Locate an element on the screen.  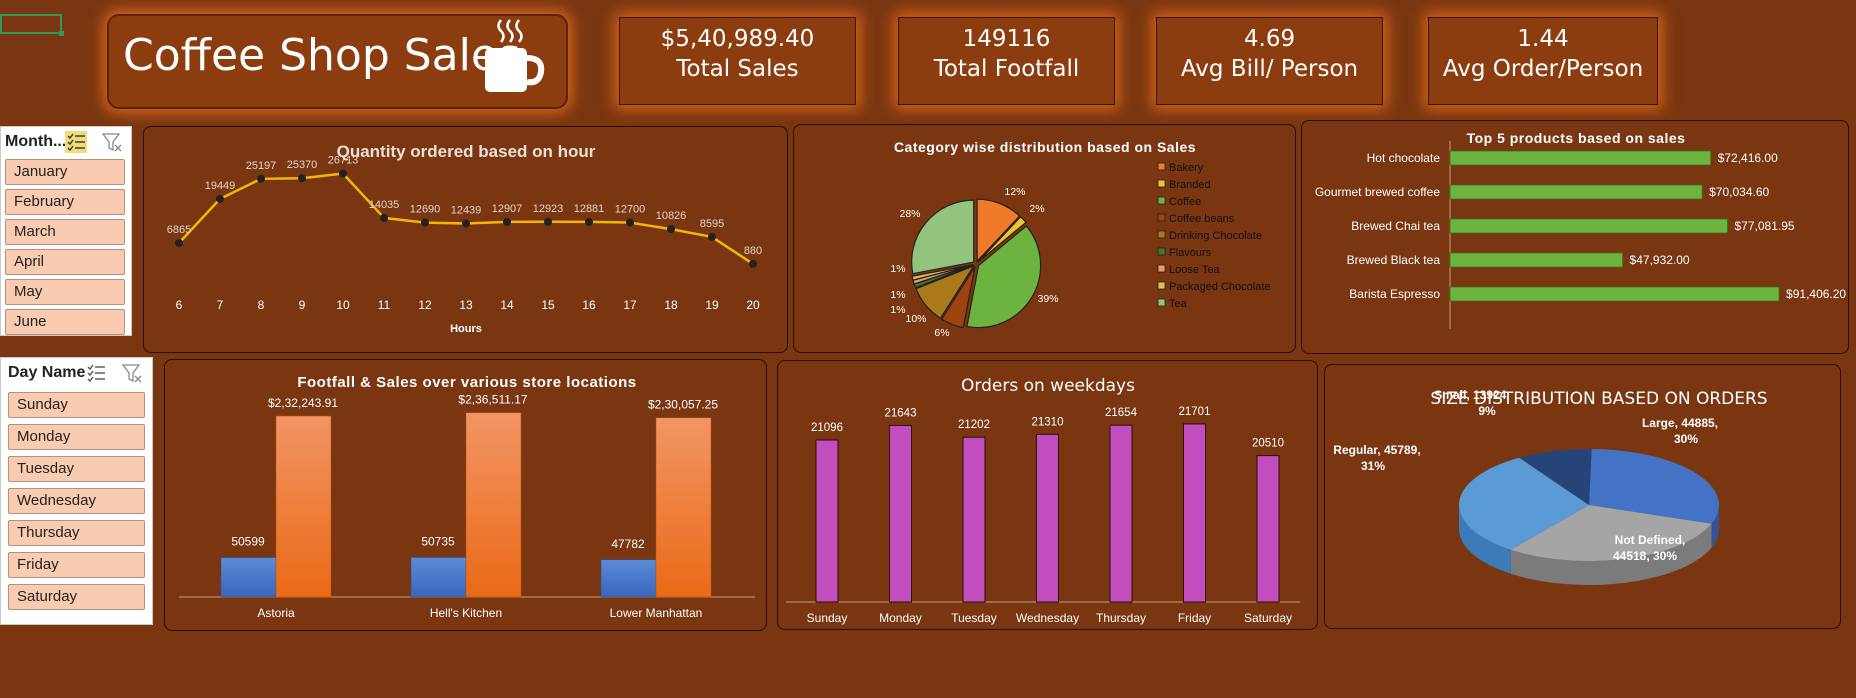
category-label: Brewed Chai tea is located at coordinates (1395, 226).